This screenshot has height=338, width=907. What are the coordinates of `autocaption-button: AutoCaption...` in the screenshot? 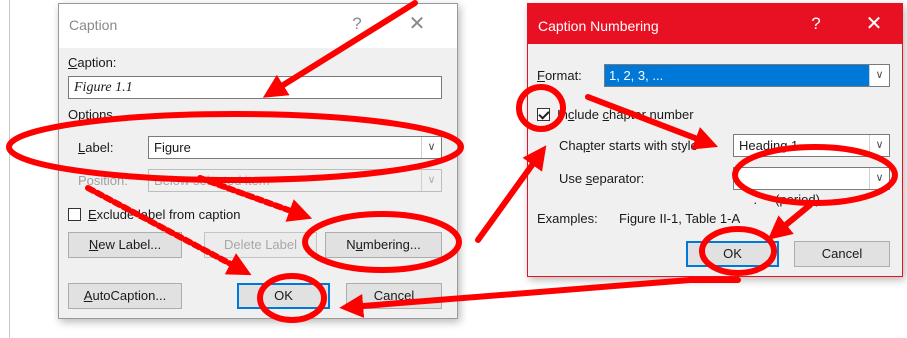 It's located at (125, 296).